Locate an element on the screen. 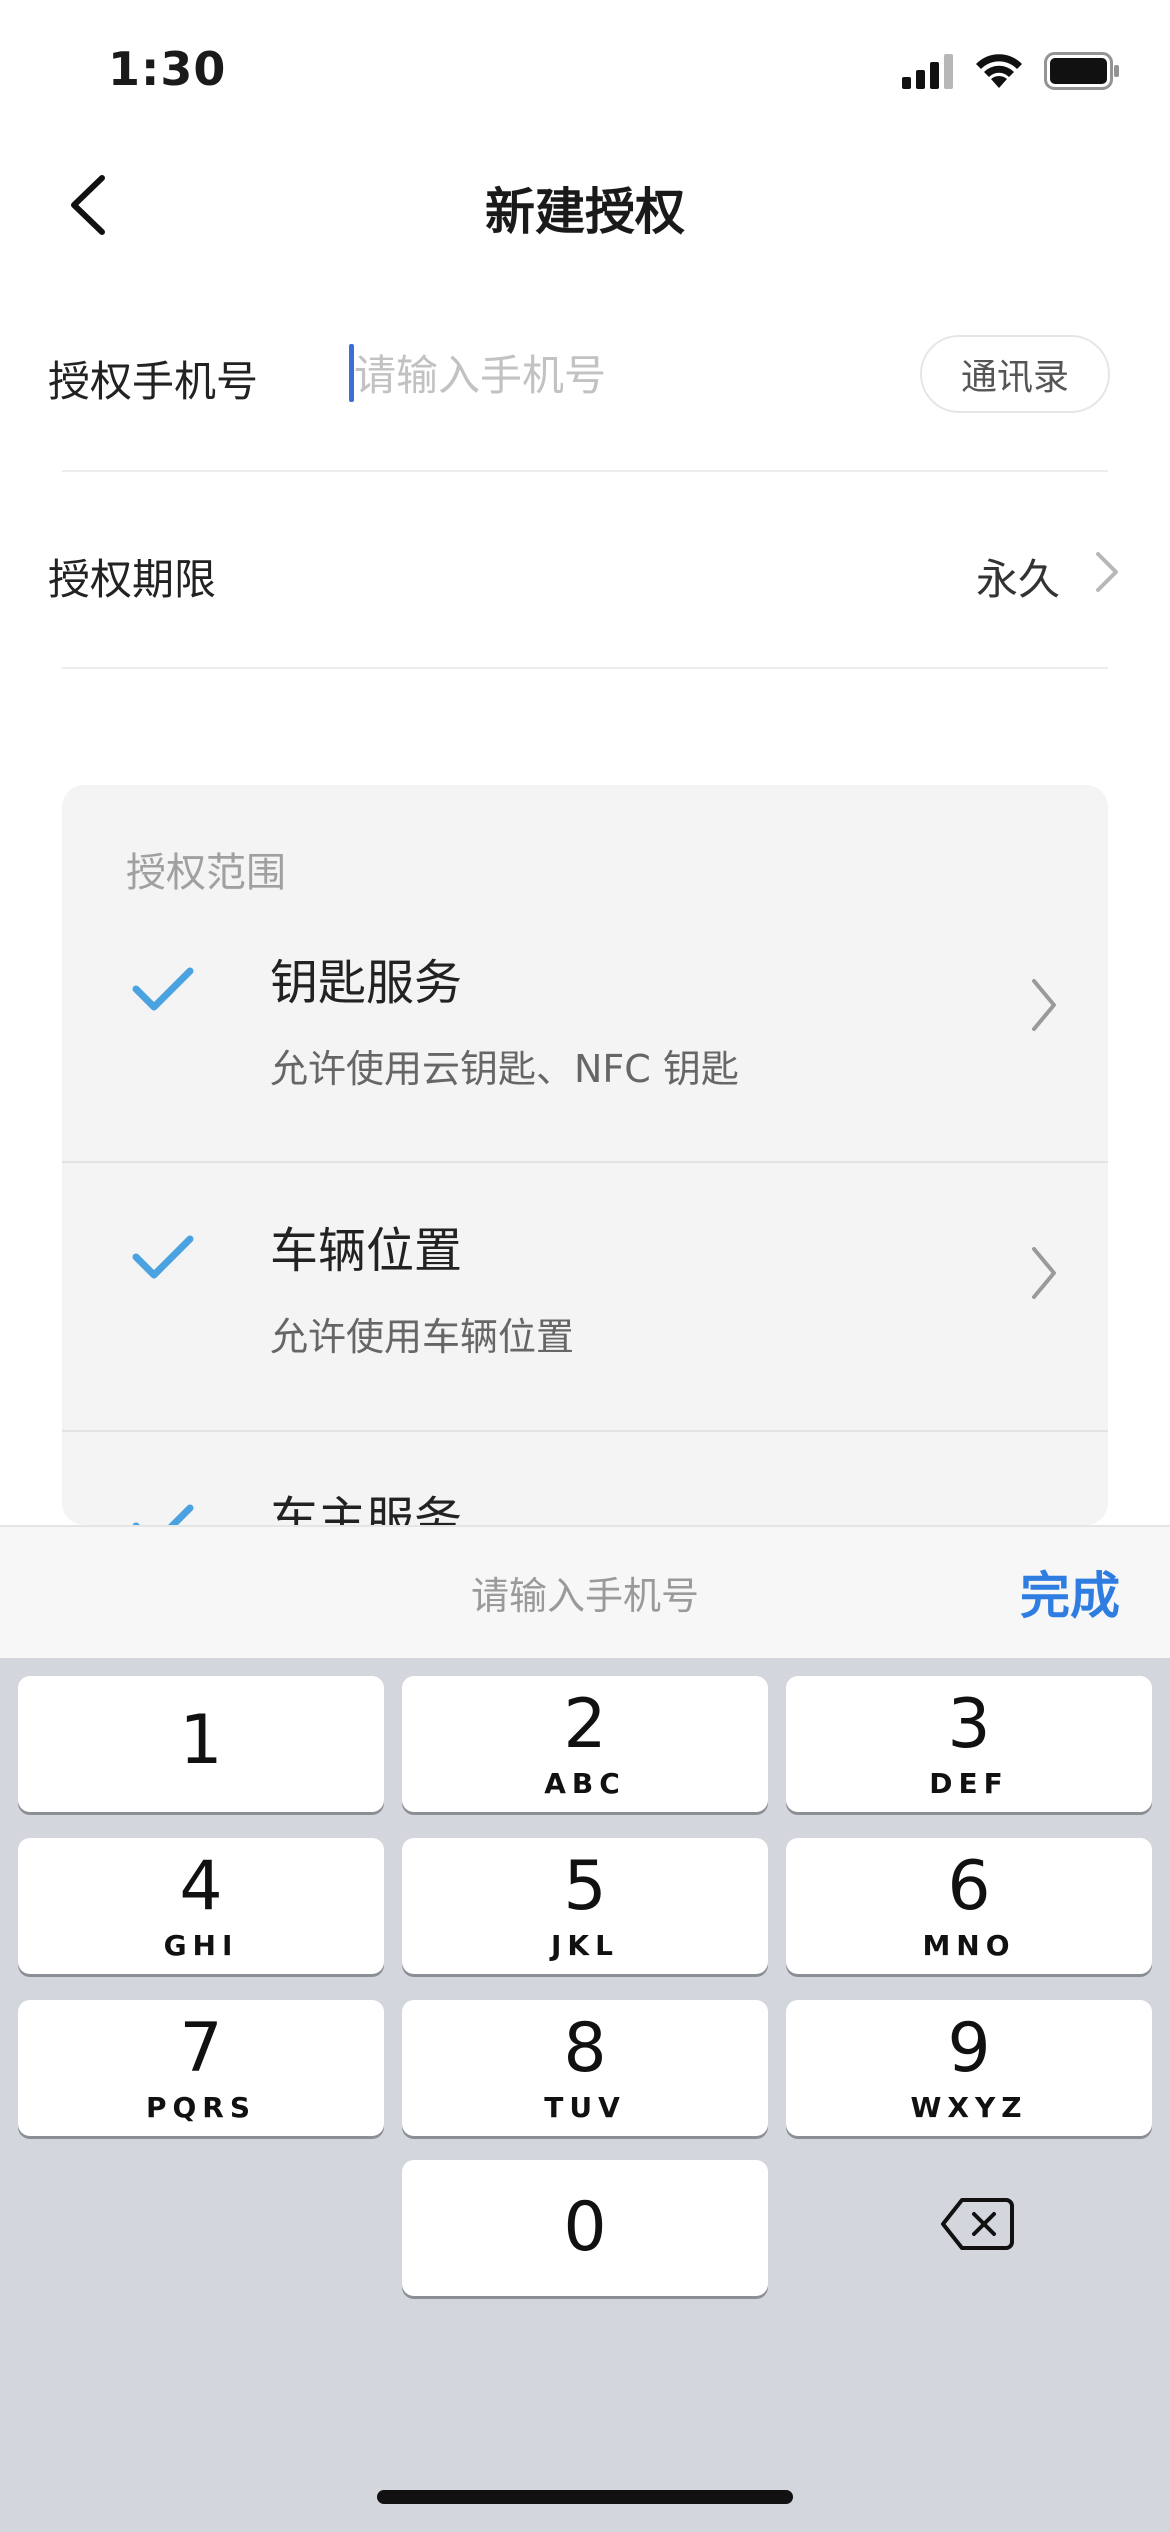 The height and width of the screenshot is (2532, 1170). status-time: 1:30 is located at coordinates (167, 69).